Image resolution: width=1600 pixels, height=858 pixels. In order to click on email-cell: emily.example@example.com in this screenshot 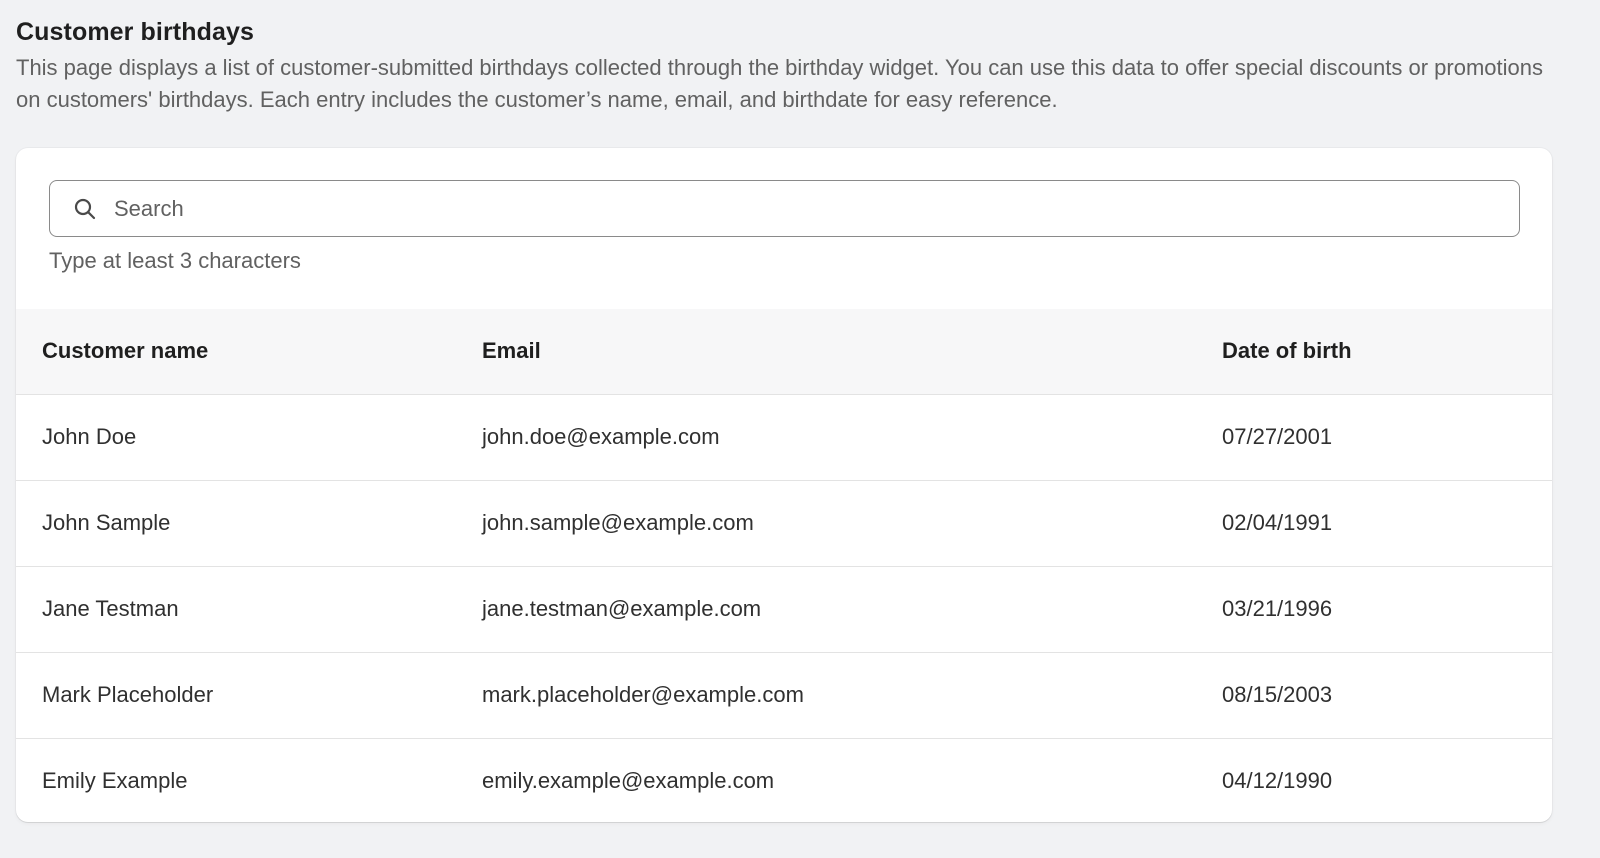, I will do `click(628, 780)`.